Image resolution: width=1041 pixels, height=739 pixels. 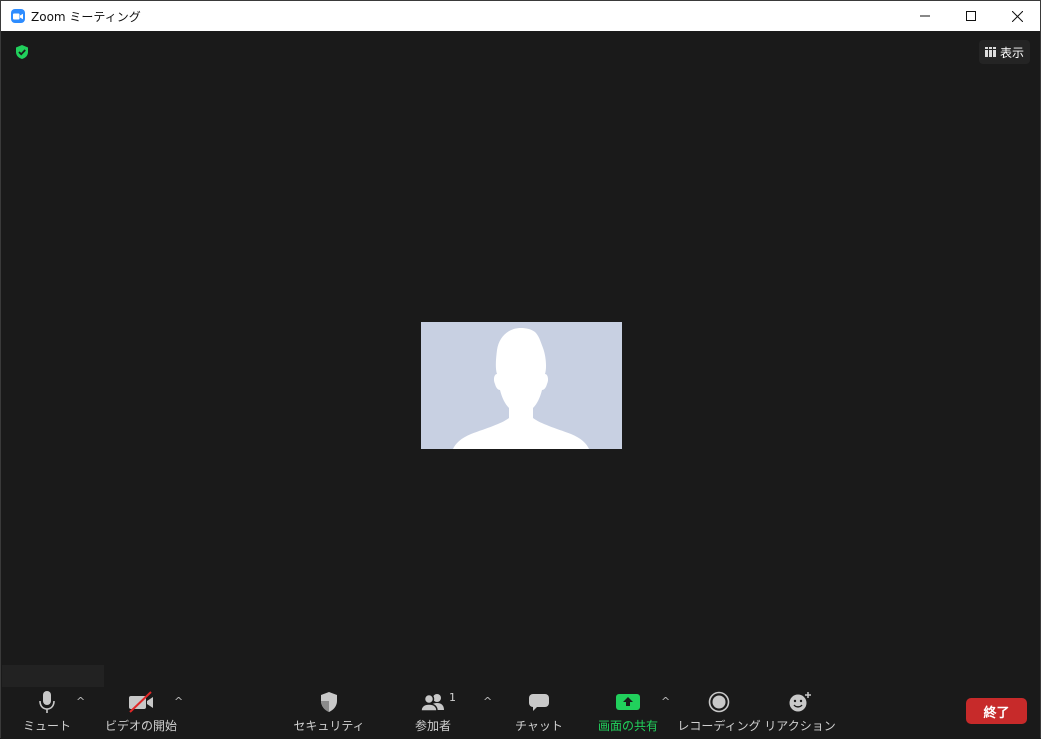 What do you see at coordinates (432, 726) in the screenshot?
I see `participants-label: 参加者` at bounding box center [432, 726].